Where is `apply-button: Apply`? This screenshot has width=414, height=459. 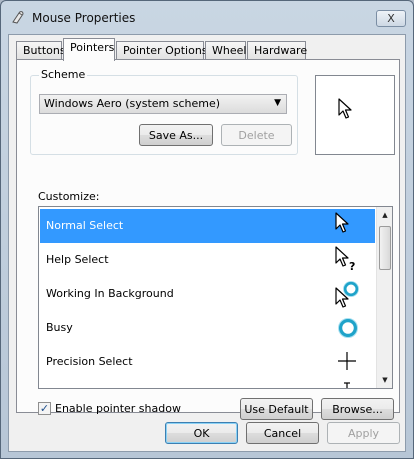 apply-button: Apply is located at coordinates (363, 433).